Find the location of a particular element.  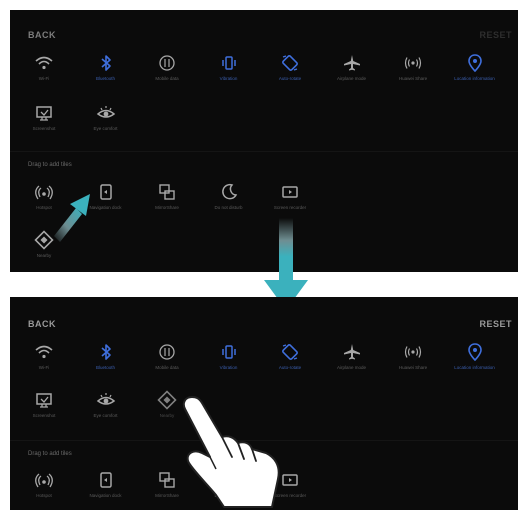

do-not-disturb-icon is located at coordinates (229, 191).